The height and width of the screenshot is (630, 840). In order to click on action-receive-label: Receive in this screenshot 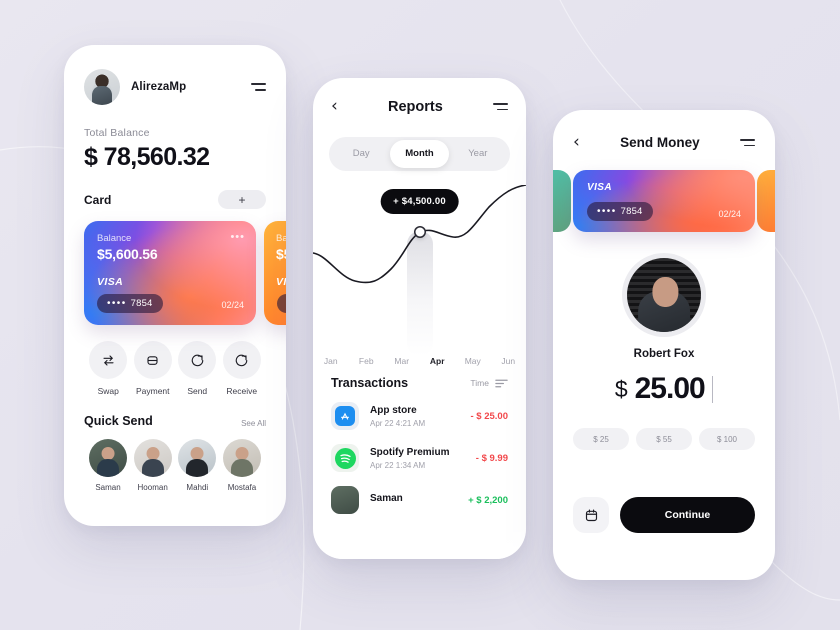, I will do `click(242, 391)`.